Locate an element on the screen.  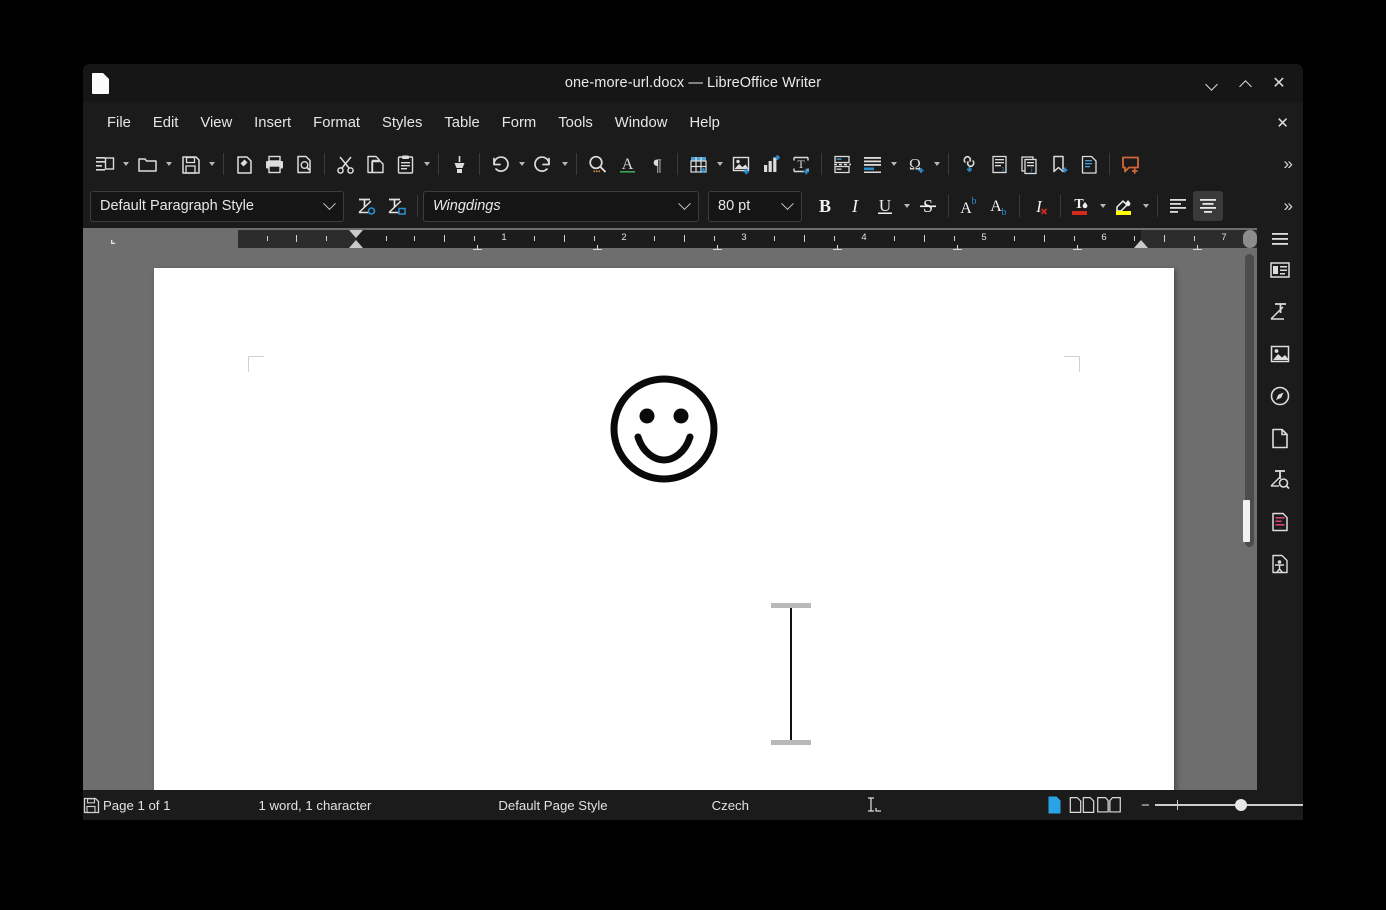
insert-endnote-button: i is located at coordinates (1029, 164).